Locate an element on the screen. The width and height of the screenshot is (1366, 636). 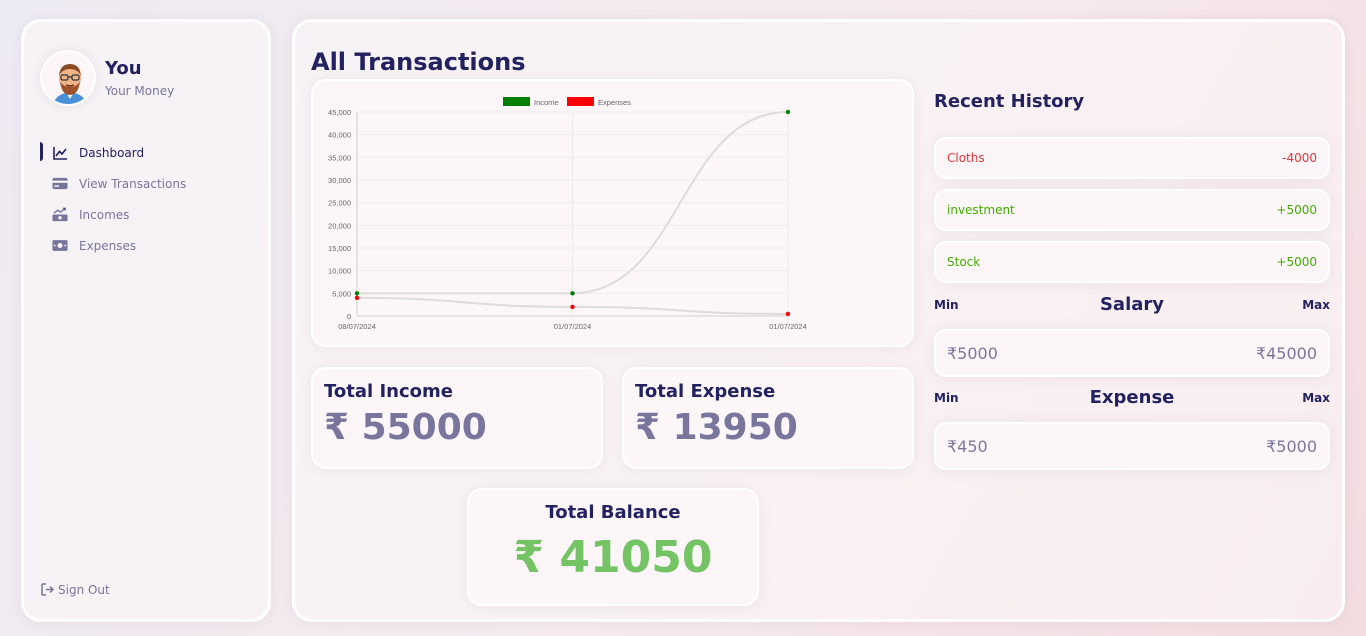
page-title: All Transactions is located at coordinates (418, 62).